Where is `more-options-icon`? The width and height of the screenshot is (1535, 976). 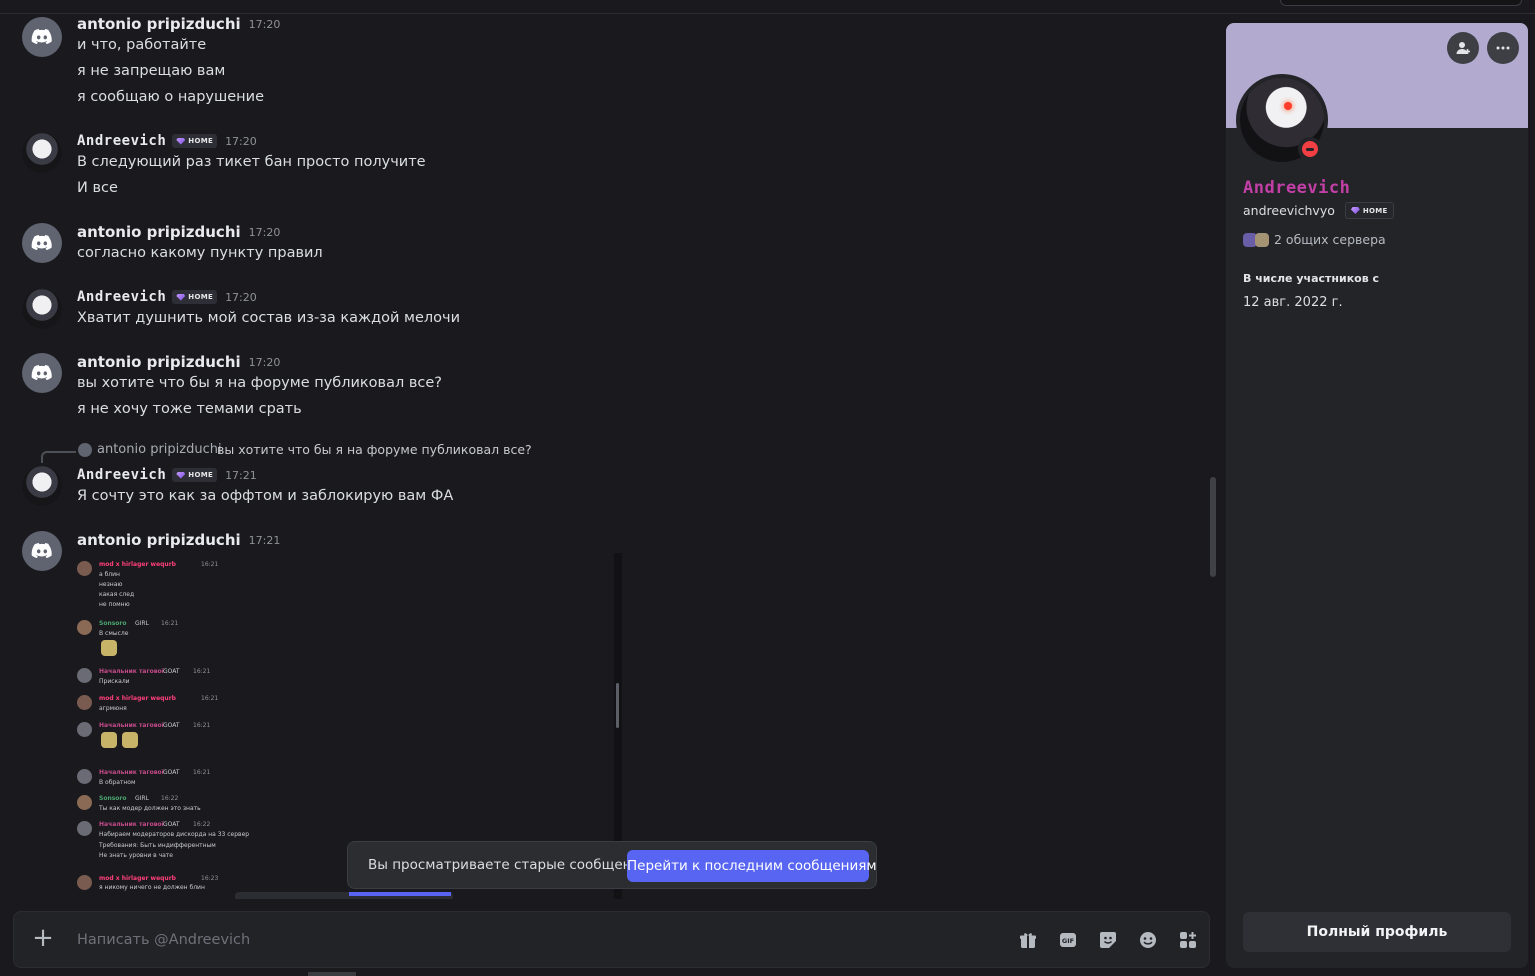
more-options-icon is located at coordinates (1503, 48).